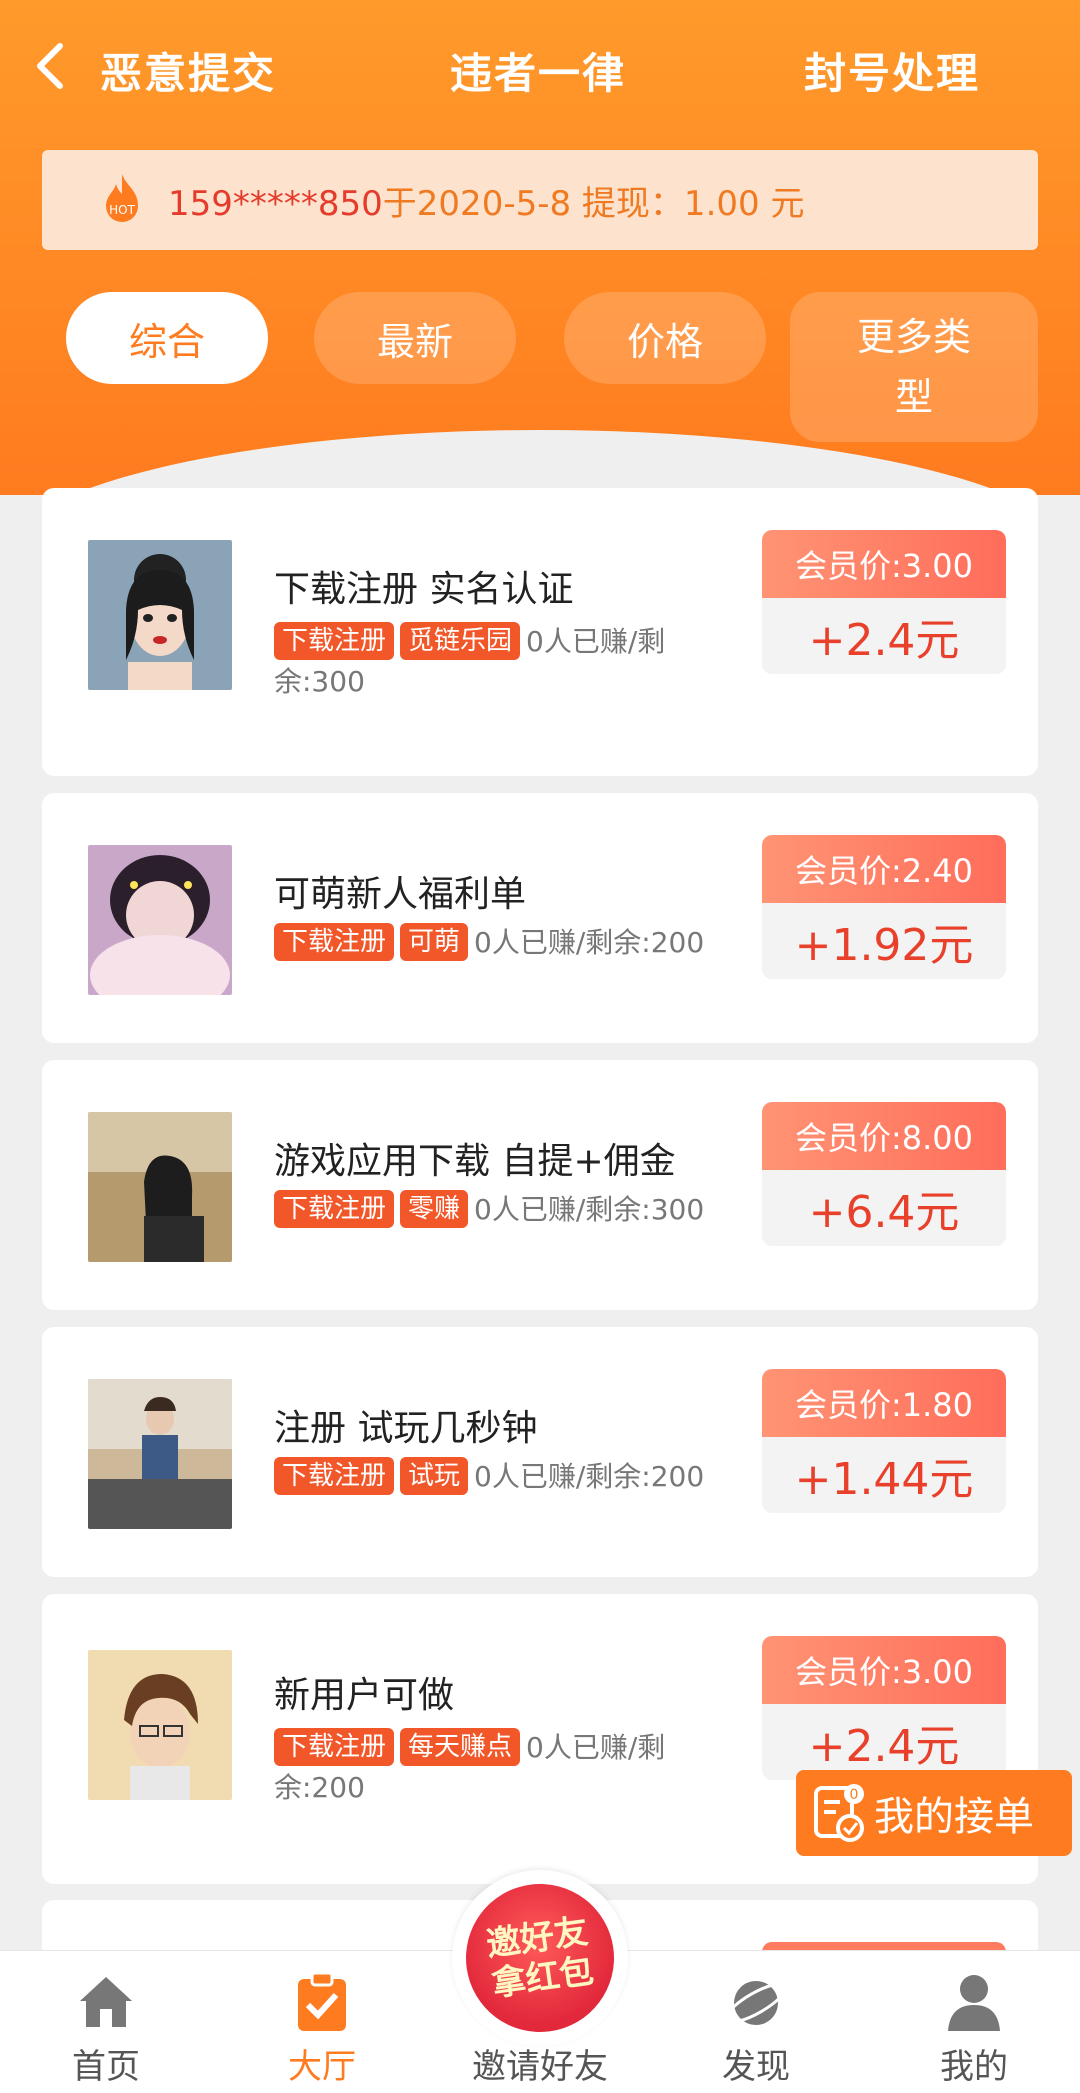 This screenshot has height=2093, width=1080. What do you see at coordinates (884, 1212) in the screenshot?
I see `reward-amount: +6.4元` at bounding box center [884, 1212].